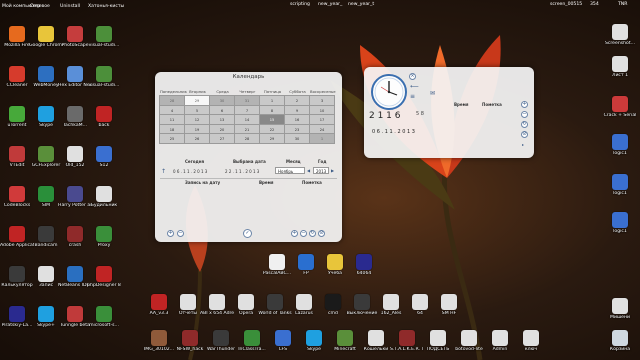 This screenshot has width=640, height=360. I want to click on desktop-icon: botovod-lite, so click(469, 341).